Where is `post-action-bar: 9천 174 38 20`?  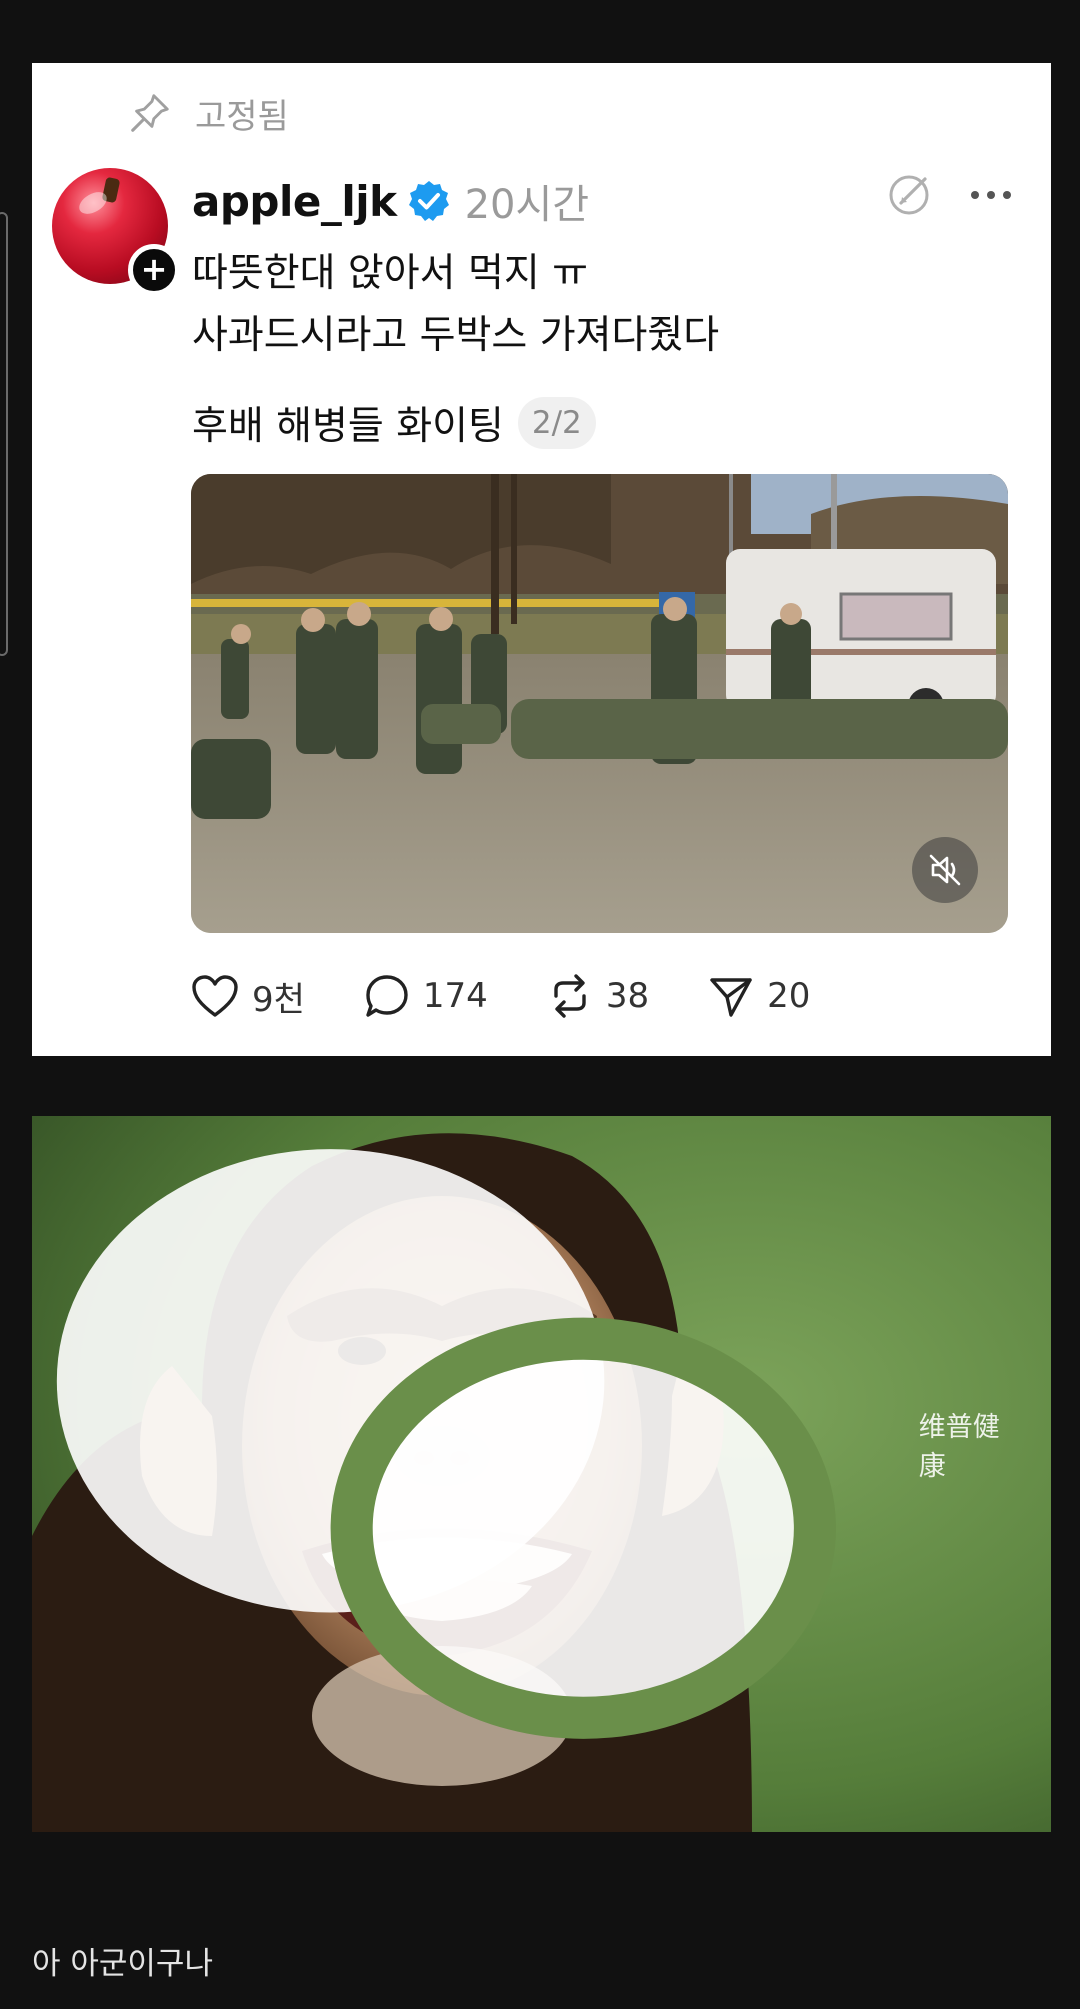 post-action-bar: 9천 174 38 20 is located at coordinates (529, 996).